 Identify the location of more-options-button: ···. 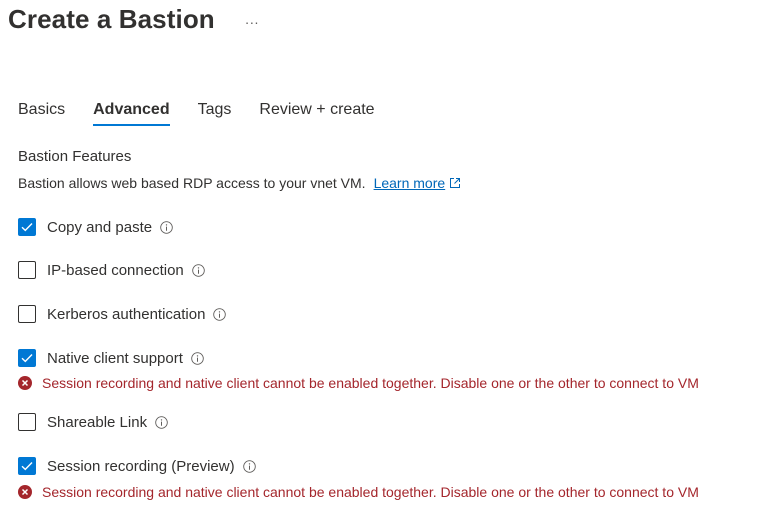
(252, 20).